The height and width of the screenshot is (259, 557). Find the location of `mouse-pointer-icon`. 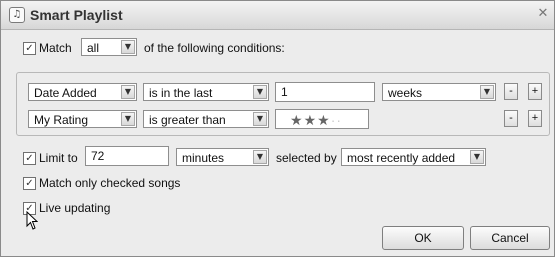

mouse-pointer-icon is located at coordinates (32, 220).